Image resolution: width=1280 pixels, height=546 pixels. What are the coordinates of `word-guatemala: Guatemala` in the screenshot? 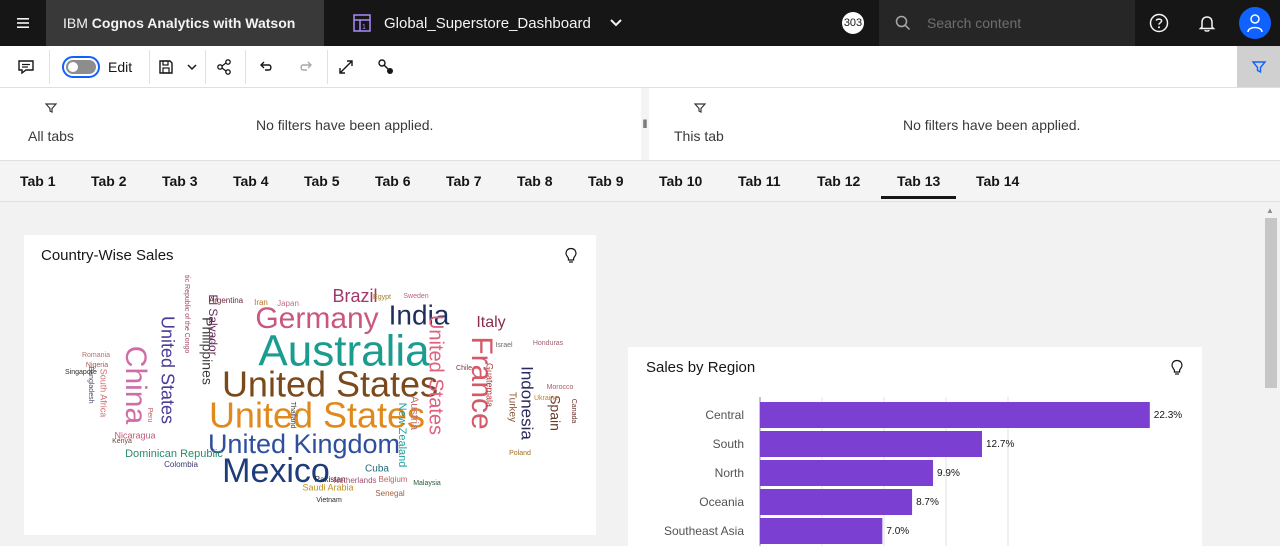 It's located at (490, 385).